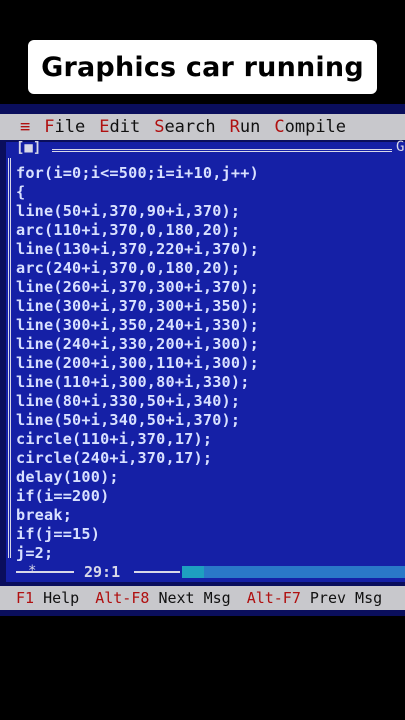 The height and width of the screenshot is (720, 405). Describe the element at coordinates (45, 572) in the screenshot. I see `status-frame-line` at that location.